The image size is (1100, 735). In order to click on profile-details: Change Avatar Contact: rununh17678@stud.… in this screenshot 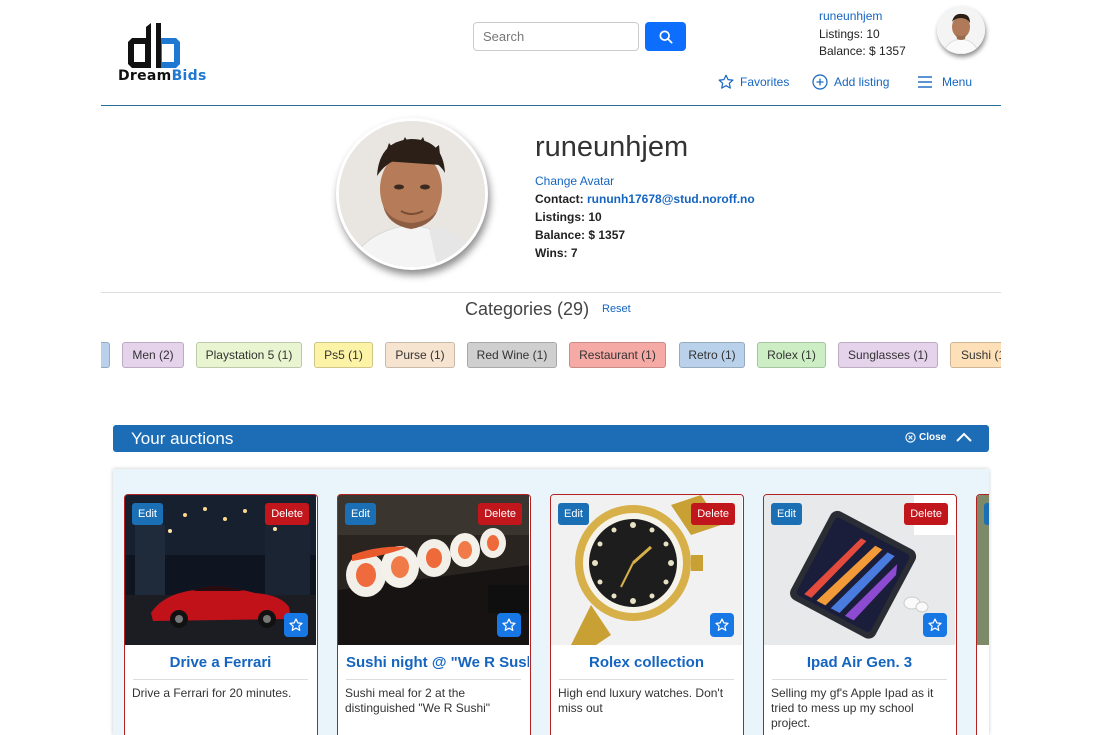, I will do `click(645, 217)`.